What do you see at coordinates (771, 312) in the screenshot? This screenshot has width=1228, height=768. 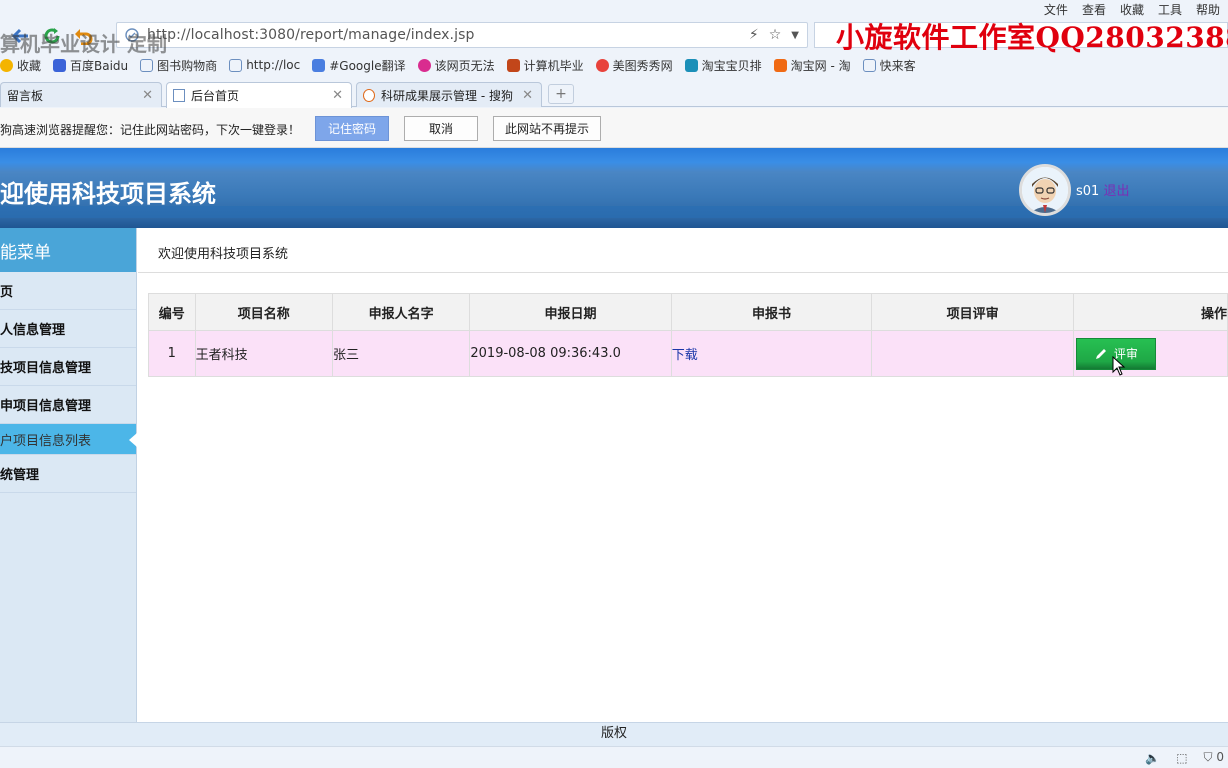 I see `col-header-application: 申报书` at bounding box center [771, 312].